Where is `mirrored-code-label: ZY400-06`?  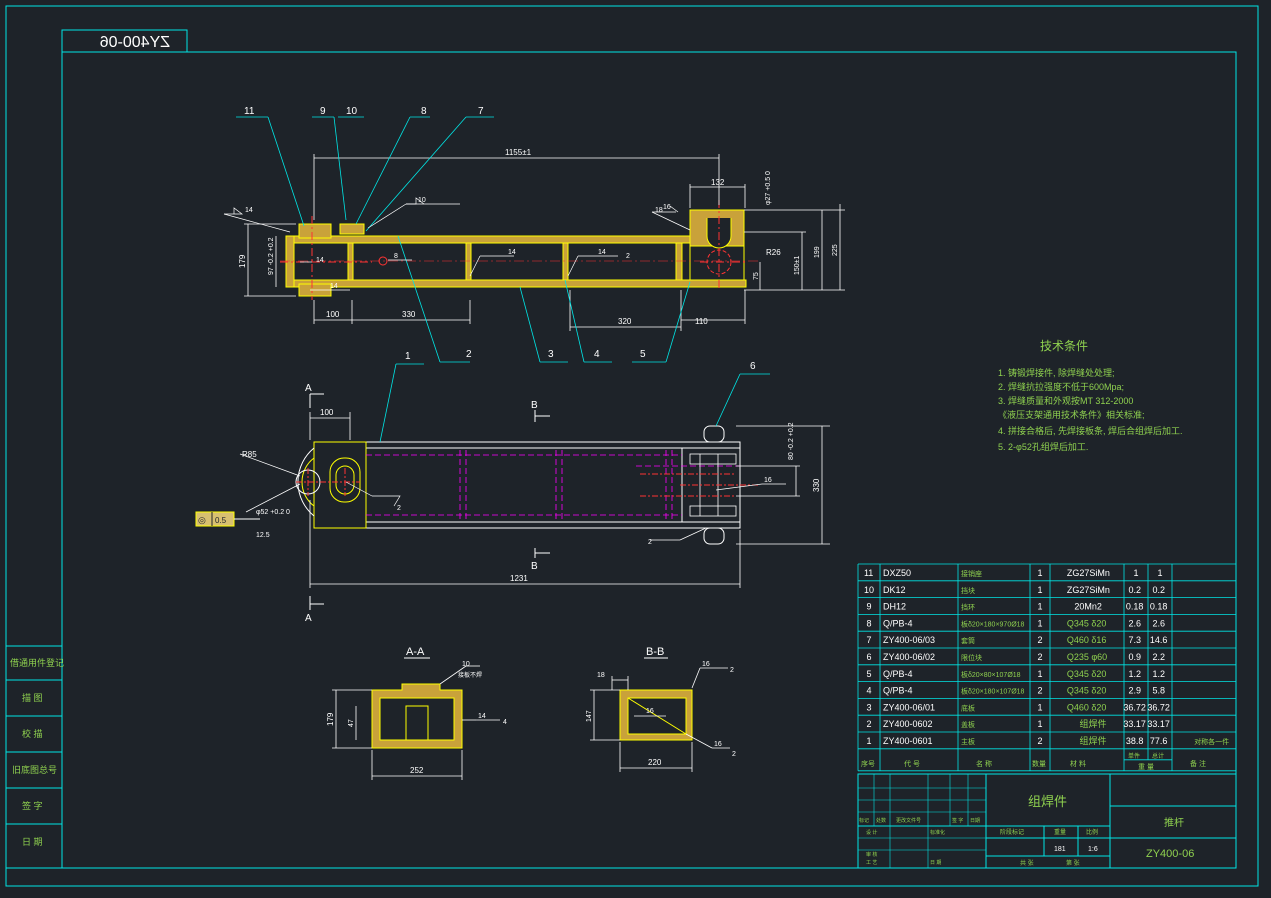 mirrored-code-label: ZY400-06 is located at coordinates (135, 42).